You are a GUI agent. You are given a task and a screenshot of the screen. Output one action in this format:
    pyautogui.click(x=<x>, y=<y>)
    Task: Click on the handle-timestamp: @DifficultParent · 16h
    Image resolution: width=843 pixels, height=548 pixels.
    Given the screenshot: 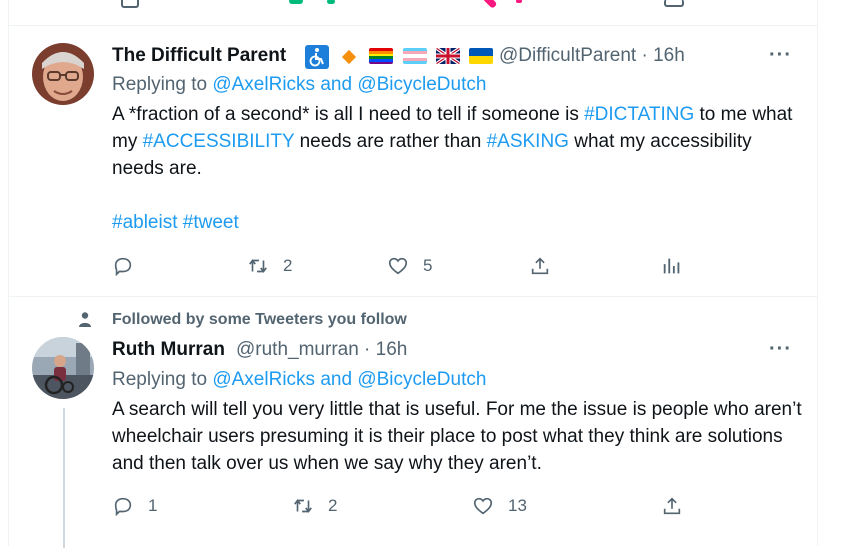 What is the action you would take?
    pyautogui.click(x=592, y=56)
    